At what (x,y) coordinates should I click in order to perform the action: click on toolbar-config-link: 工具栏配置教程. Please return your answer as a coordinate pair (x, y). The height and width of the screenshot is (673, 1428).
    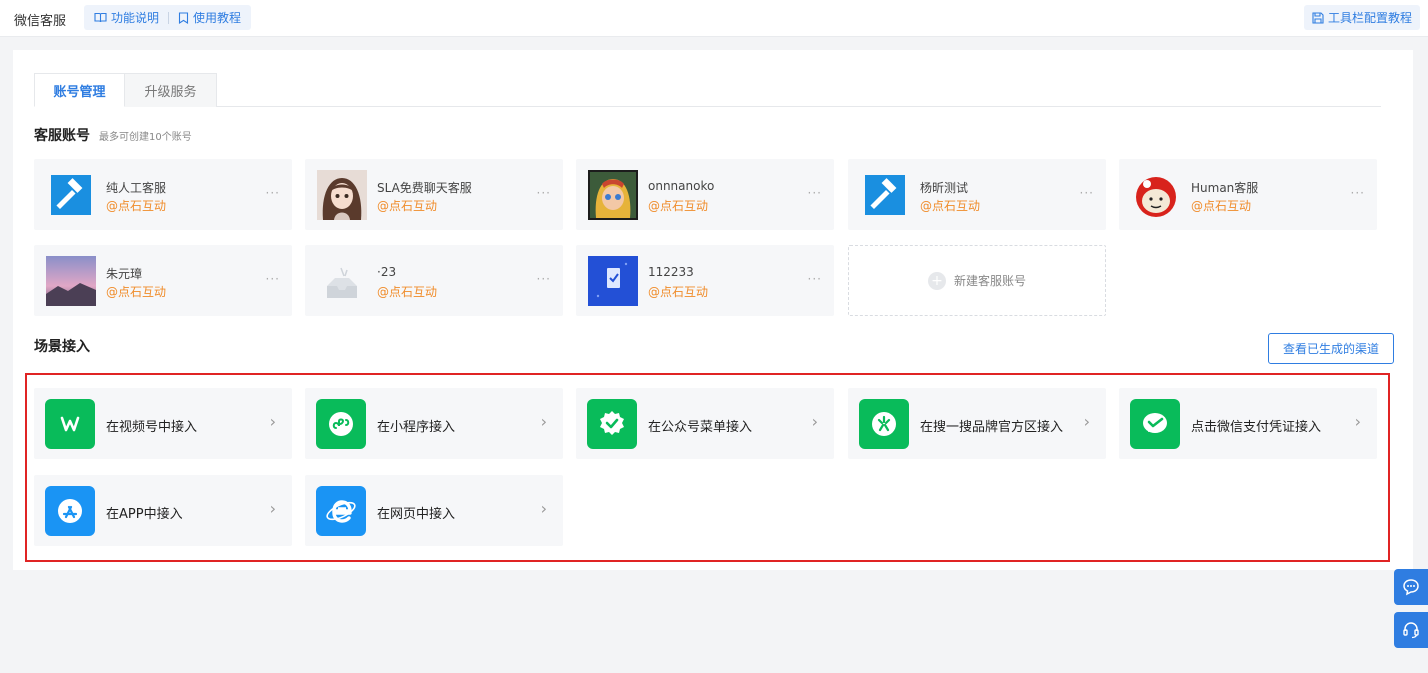
    Looking at the image, I should click on (1361, 17).